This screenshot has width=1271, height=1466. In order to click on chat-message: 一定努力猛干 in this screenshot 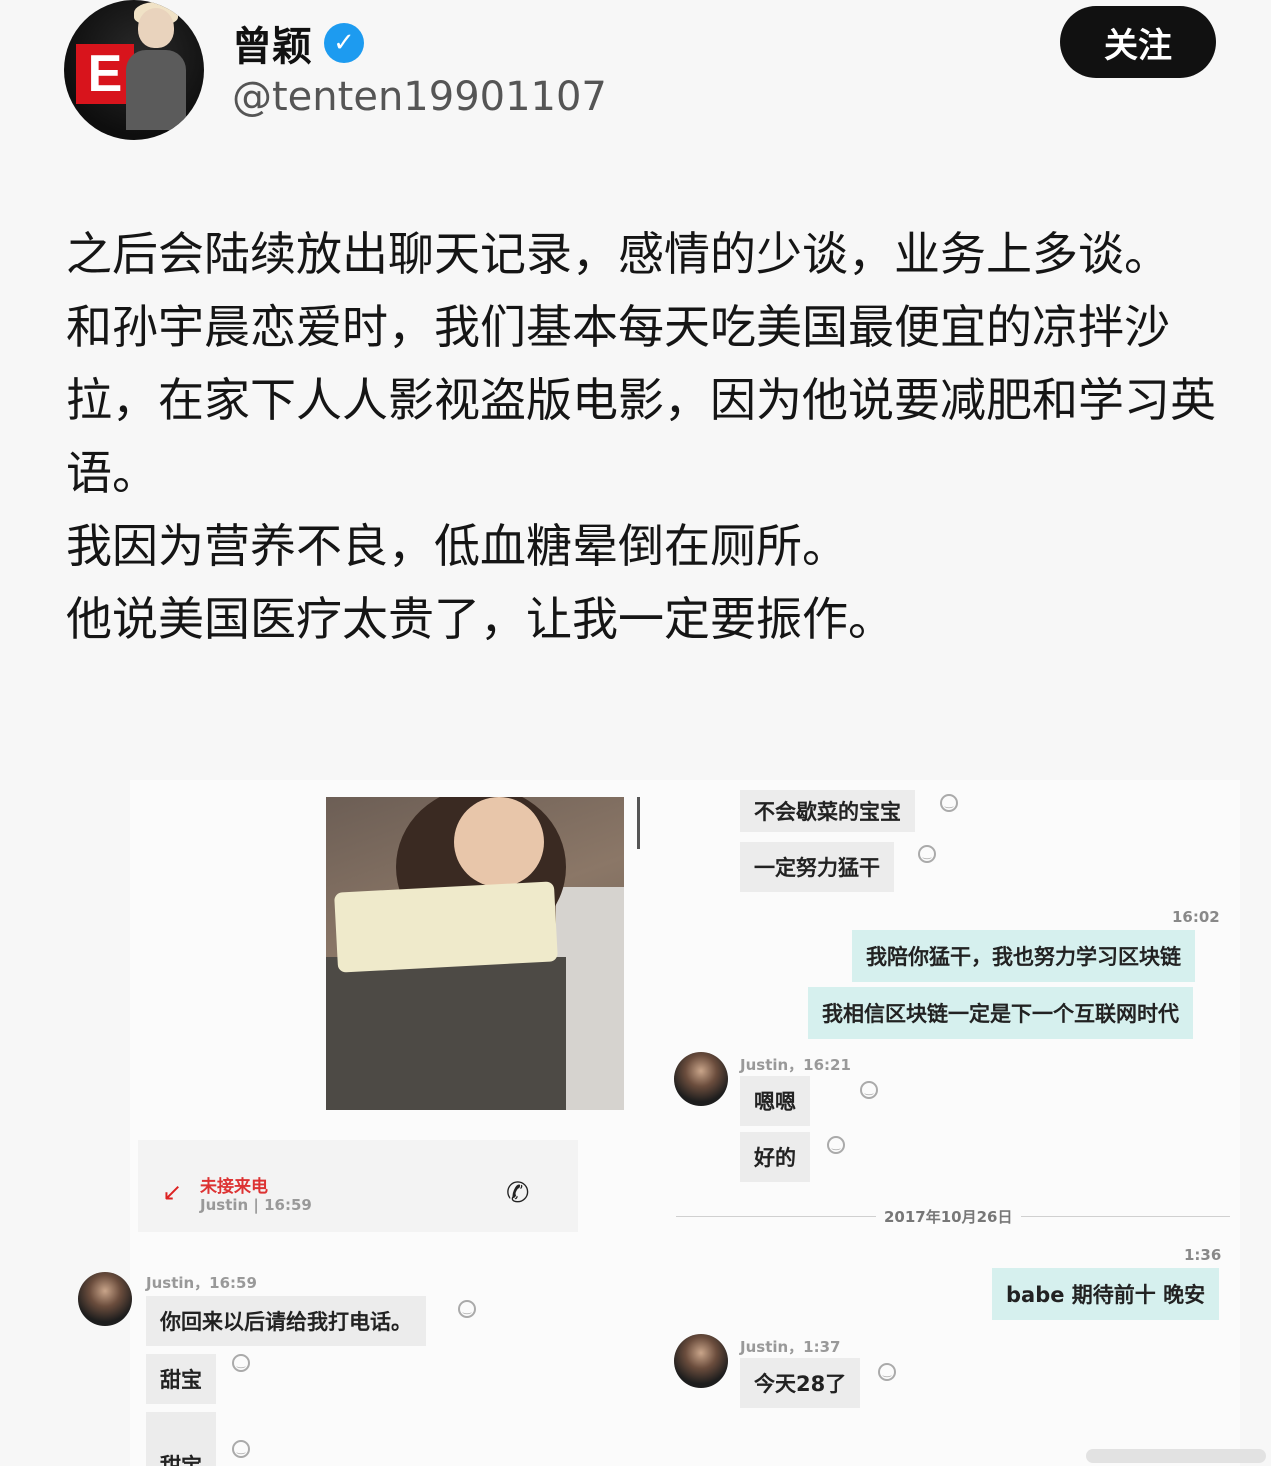, I will do `click(817, 867)`.